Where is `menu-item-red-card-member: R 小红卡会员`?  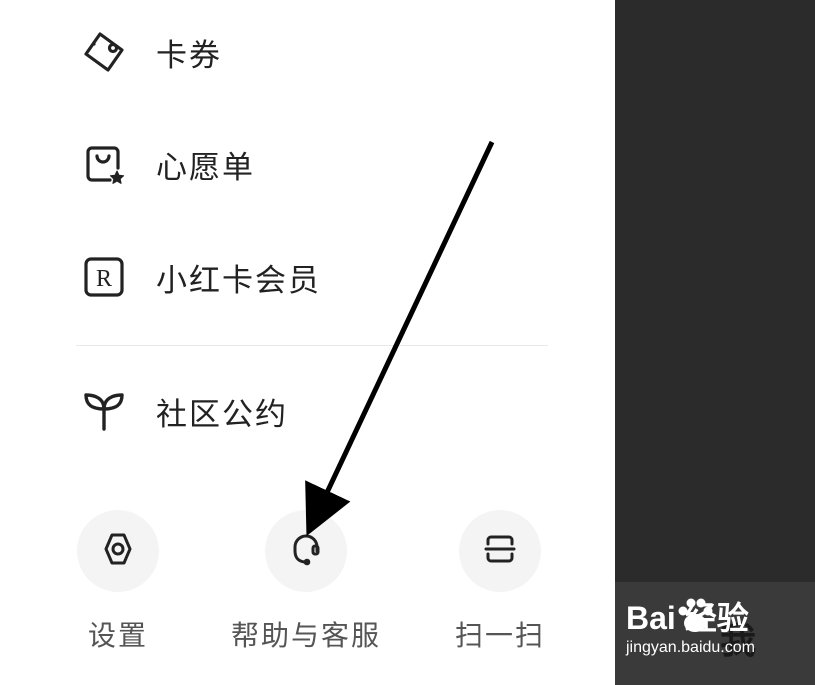 menu-item-red-card-member: R 小红卡会员 is located at coordinates (200, 277).